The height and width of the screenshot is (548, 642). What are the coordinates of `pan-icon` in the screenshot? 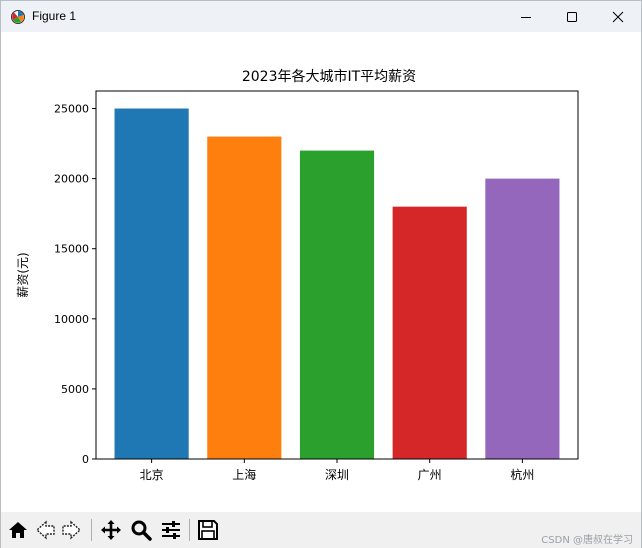 It's located at (111, 530).